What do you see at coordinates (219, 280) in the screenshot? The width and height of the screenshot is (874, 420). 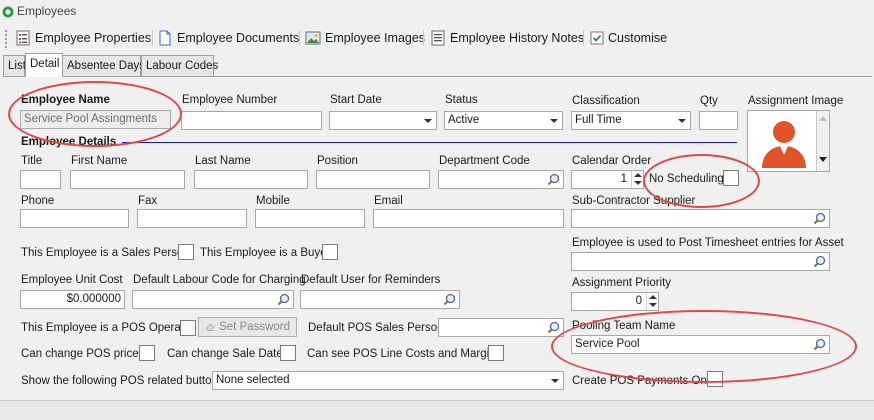 I see `default-labour-label: Default Labour Code for Charging` at bounding box center [219, 280].